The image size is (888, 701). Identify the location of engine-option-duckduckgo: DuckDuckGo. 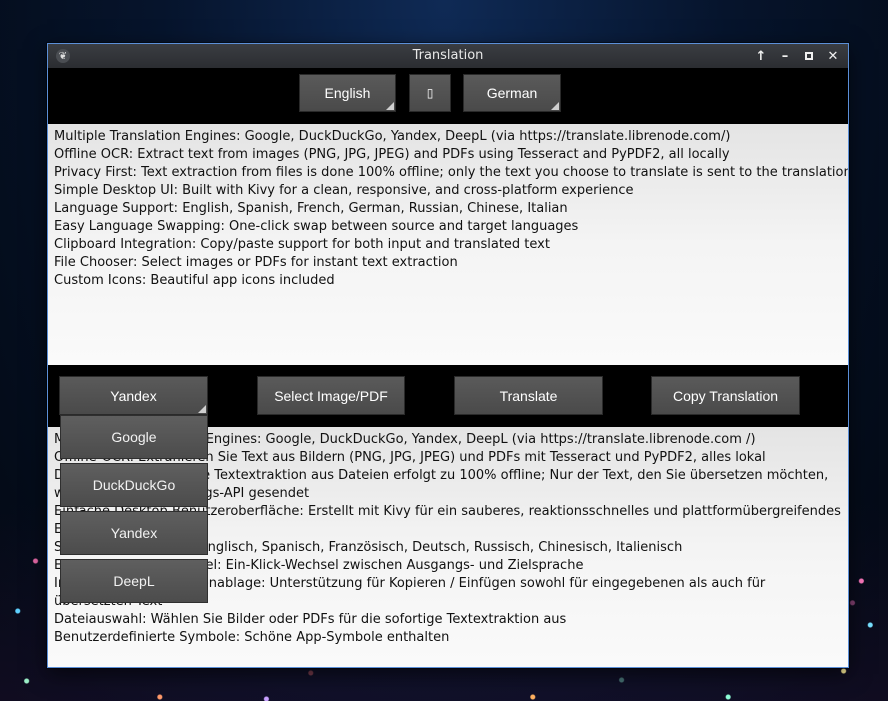
(134, 485).